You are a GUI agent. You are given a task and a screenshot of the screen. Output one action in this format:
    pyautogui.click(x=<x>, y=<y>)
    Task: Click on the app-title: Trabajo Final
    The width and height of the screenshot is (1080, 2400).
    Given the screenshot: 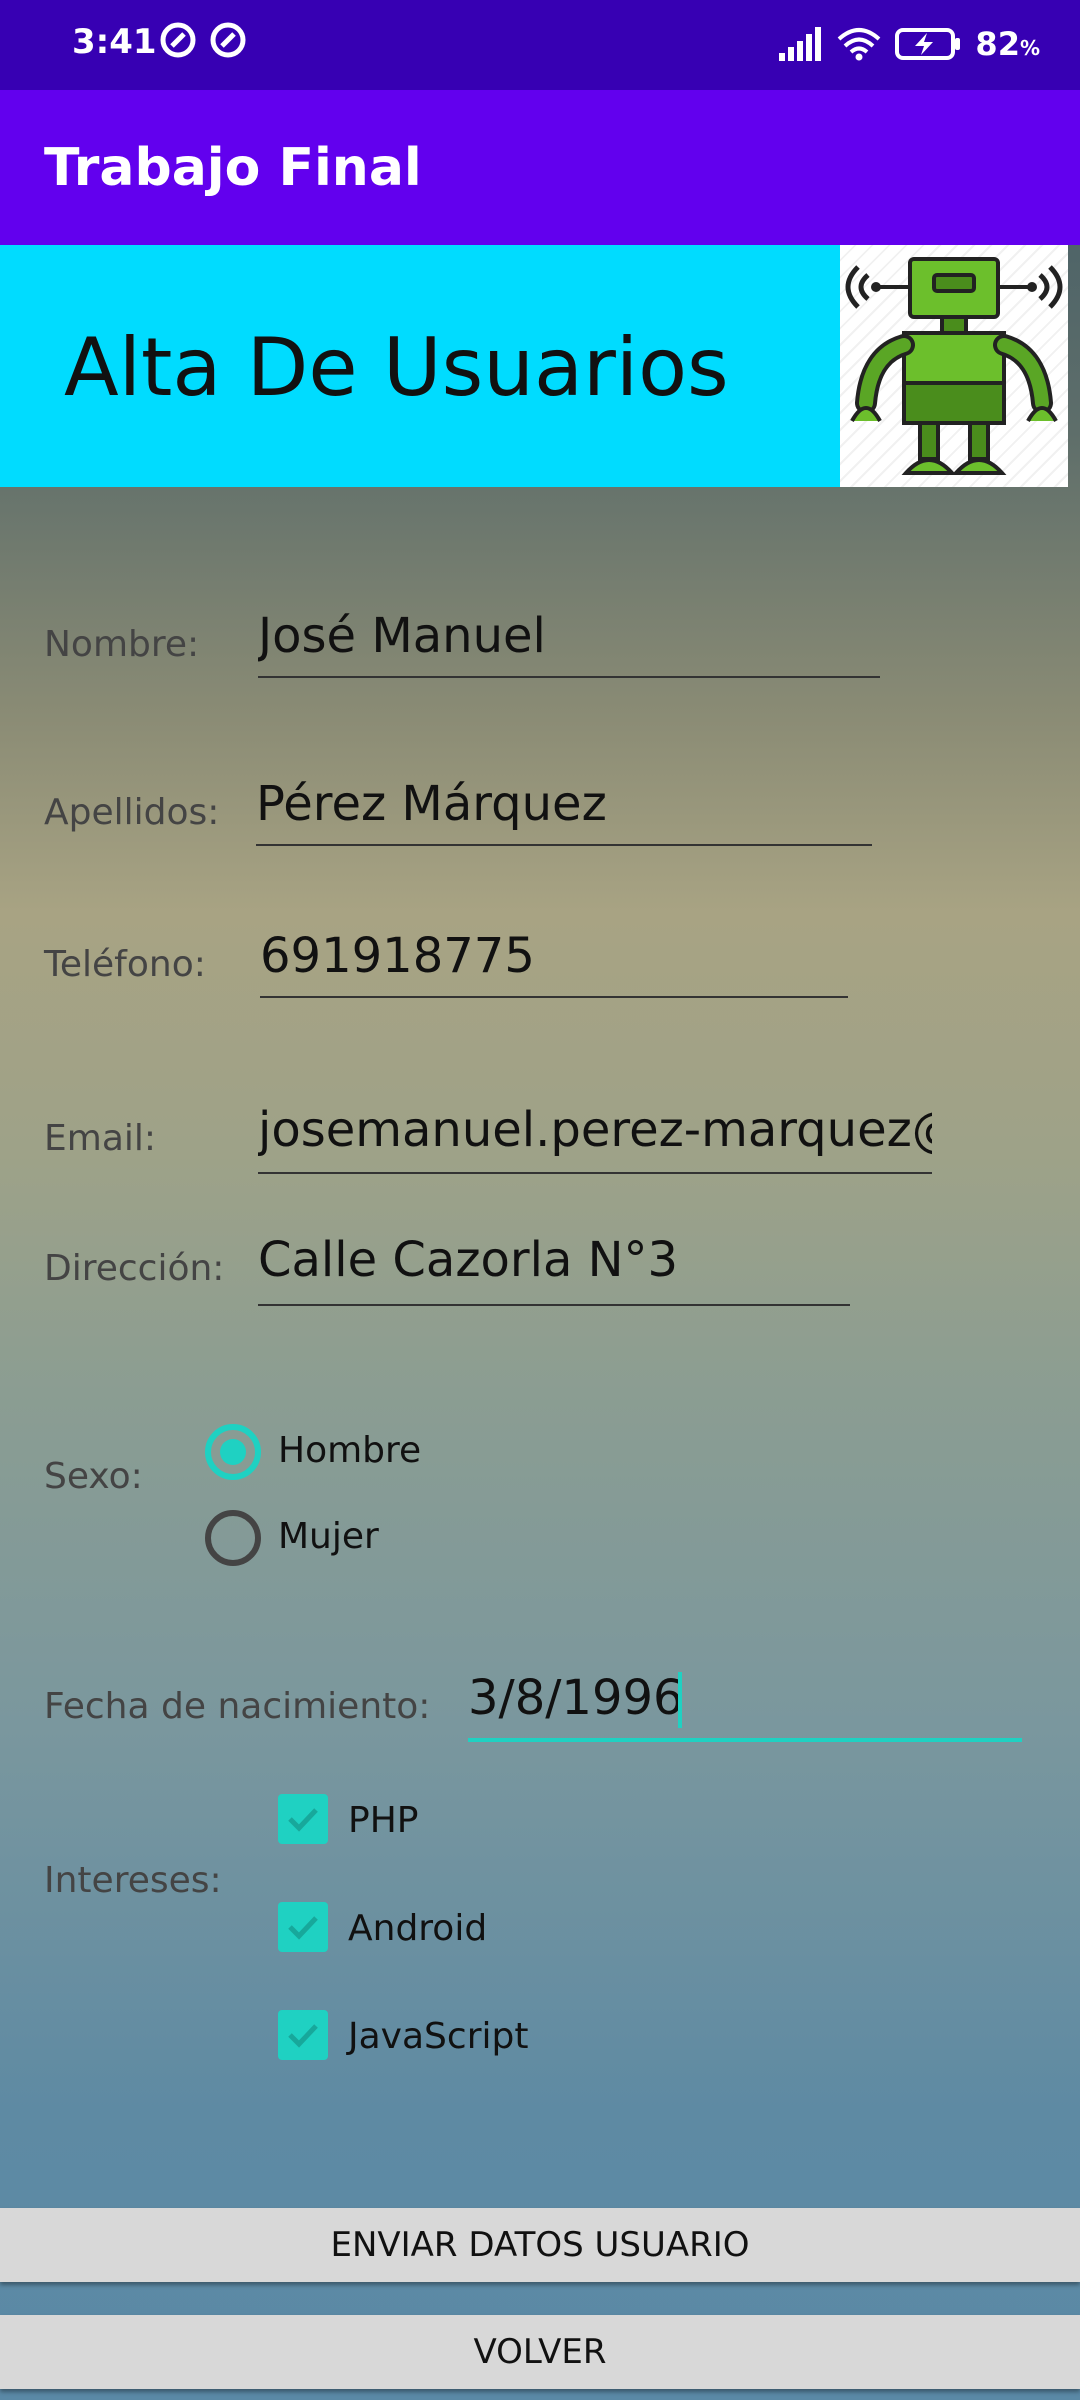 What is the action you would take?
    pyautogui.click(x=233, y=168)
    